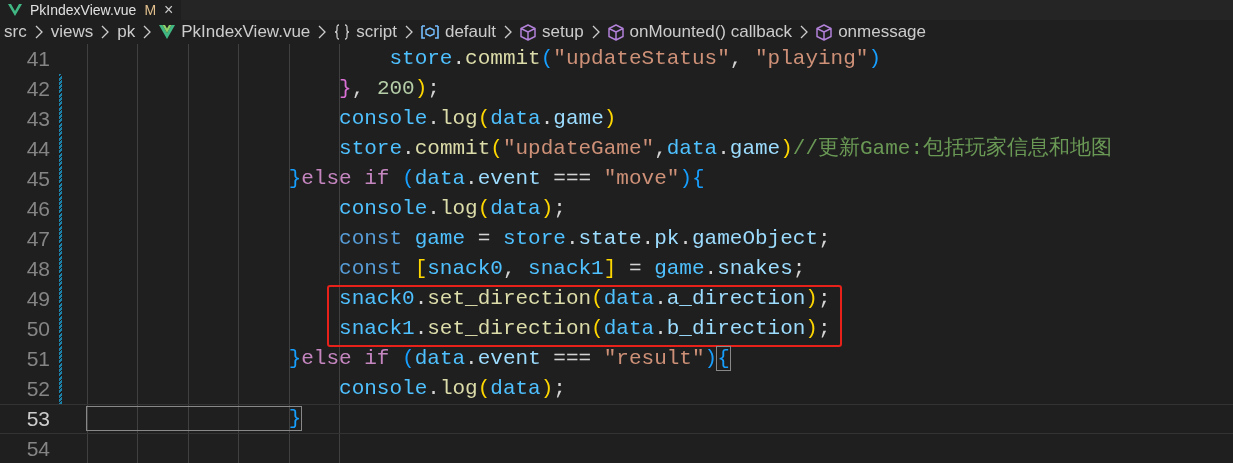  What do you see at coordinates (376, 32) in the screenshot?
I see `breadcrumb-item: script` at bounding box center [376, 32].